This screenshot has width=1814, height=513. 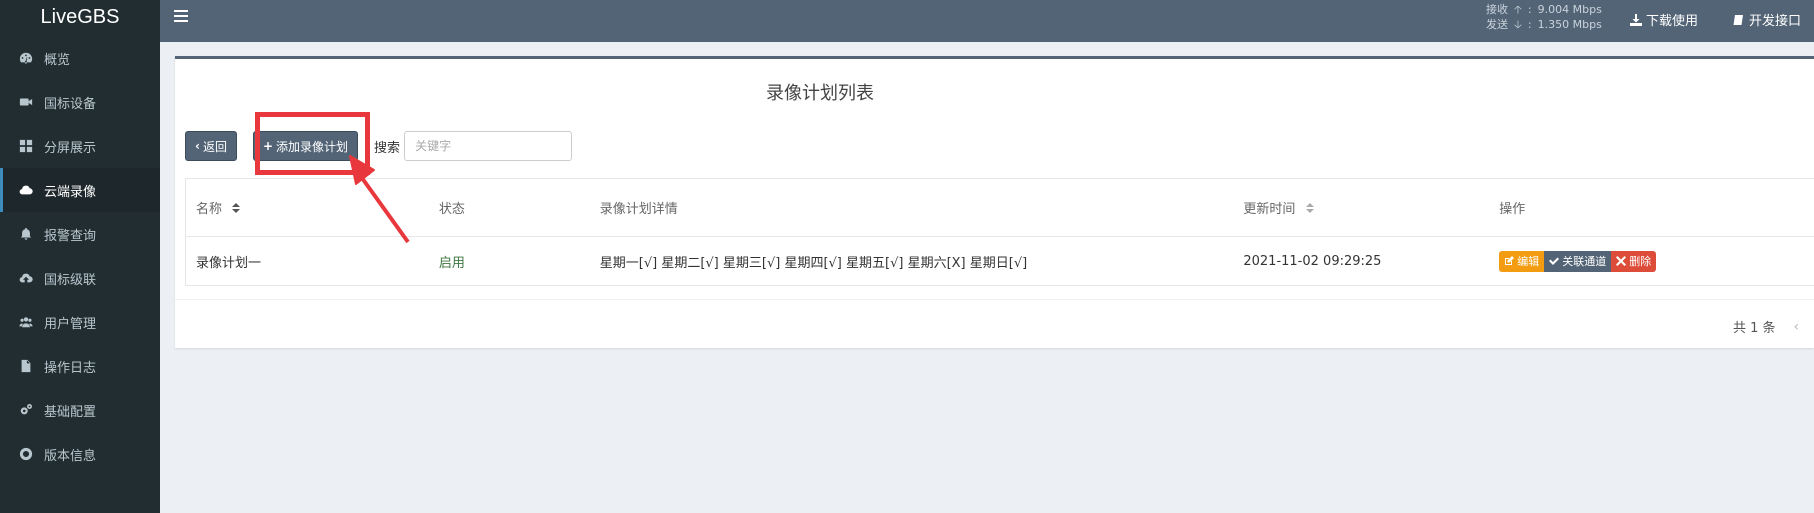 What do you see at coordinates (26, 102) in the screenshot?
I see `video-camera-icon` at bounding box center [26, 102].